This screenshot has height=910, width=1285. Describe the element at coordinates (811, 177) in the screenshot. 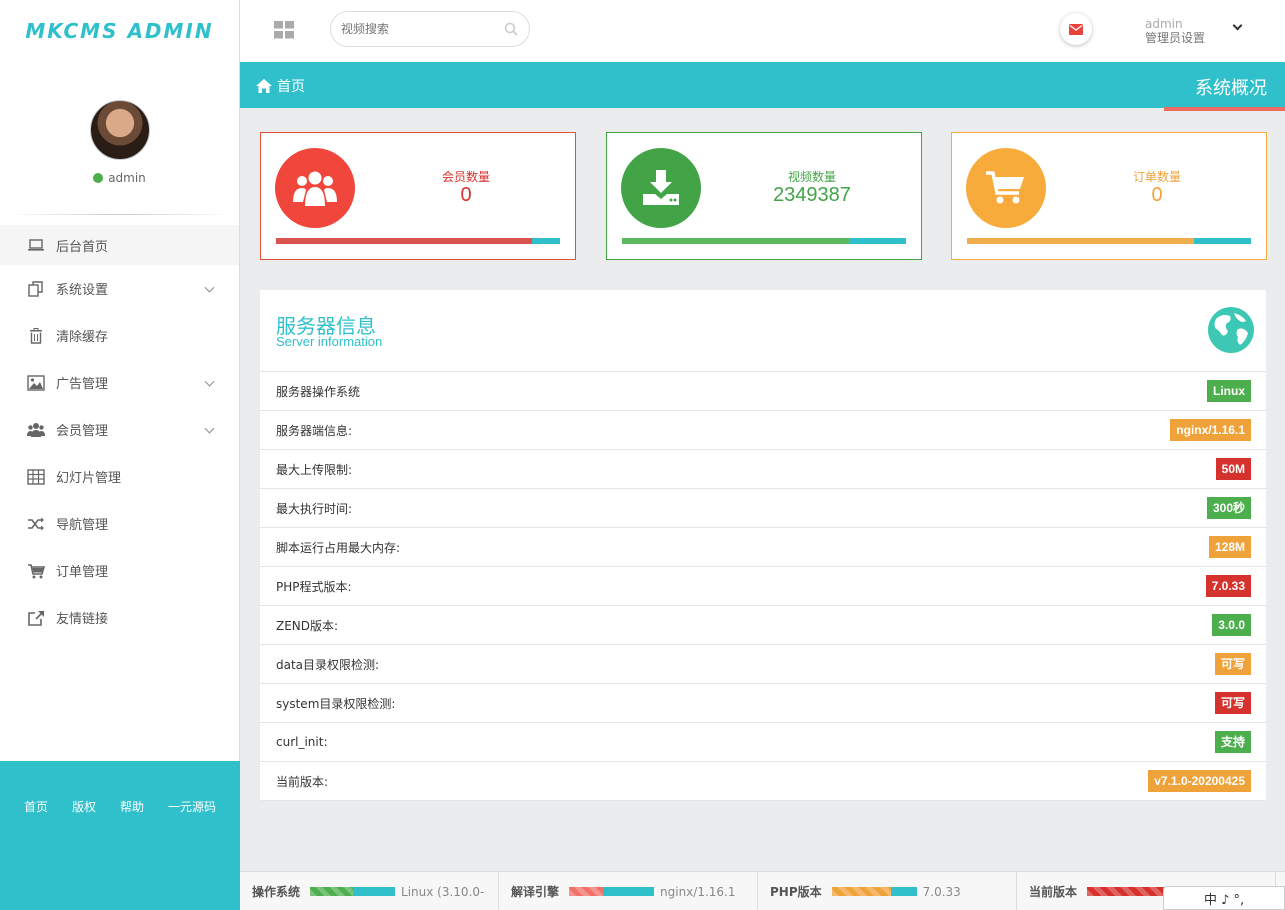

I see `stat-label: 视频数量` at that location.